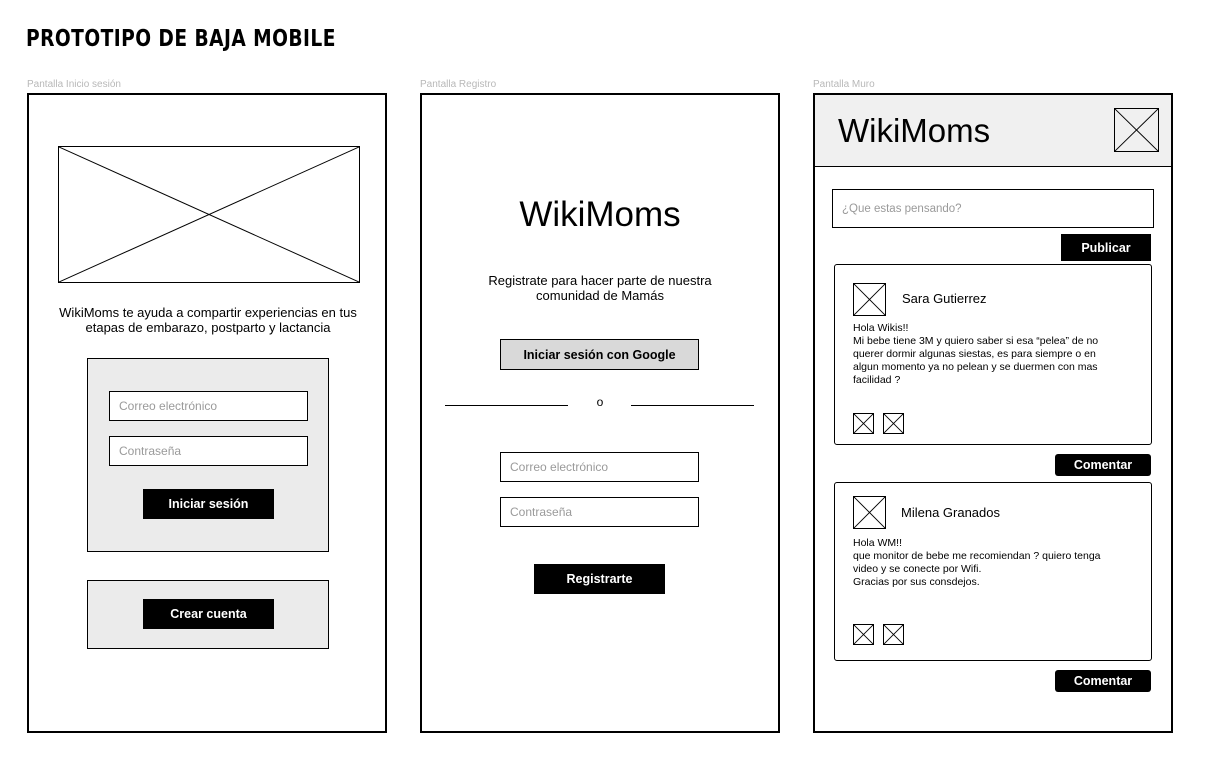 This screenshot has width=1205, height=758. I want to click on page-title: PROTOTIPO DE BAJA MOBILE, so click(181, 39).